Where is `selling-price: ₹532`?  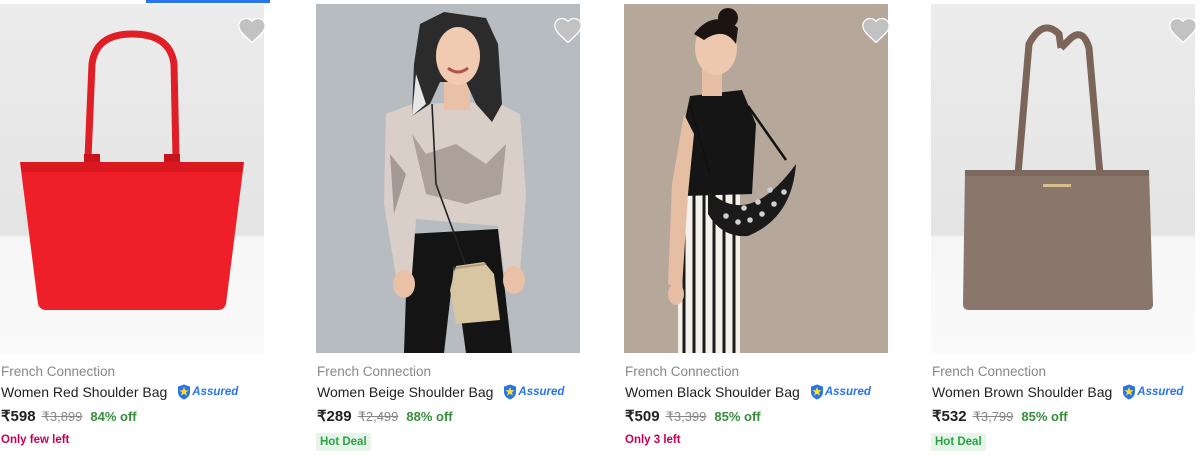
selling-price: ₹532 is located at coordinates (949, 416).